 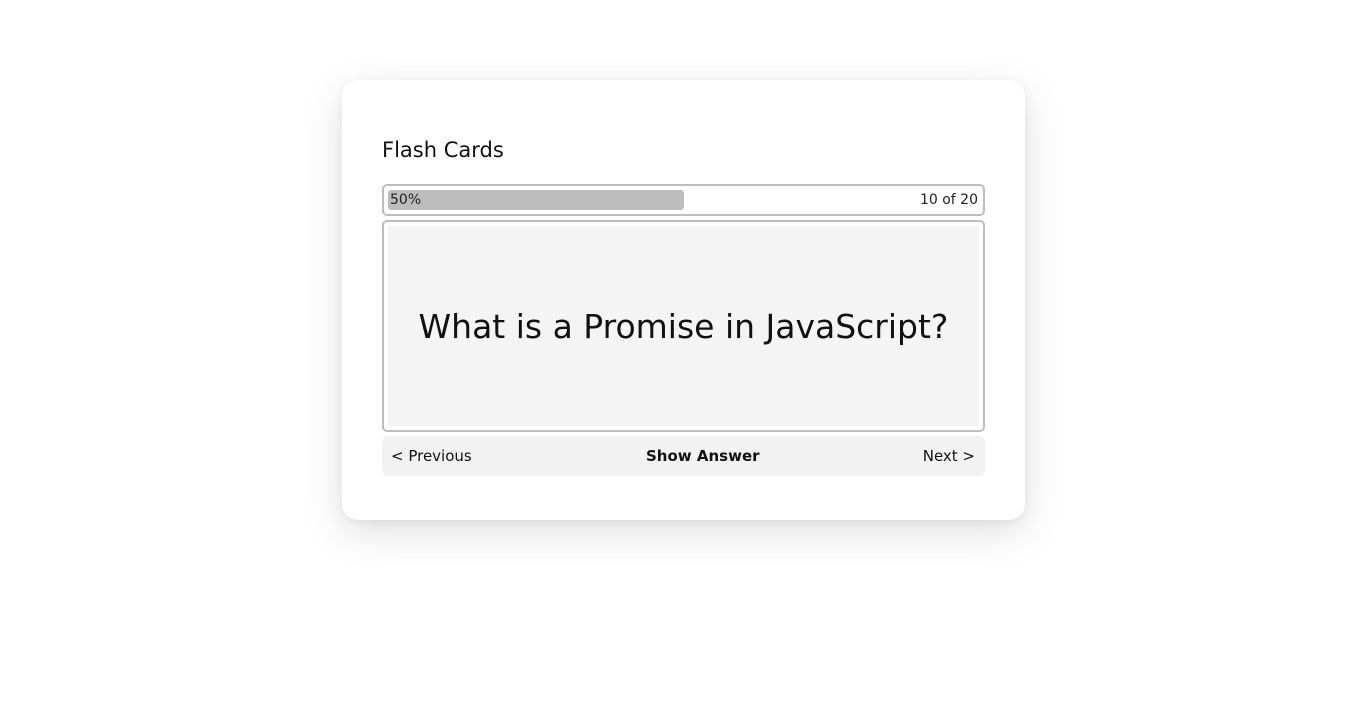 I want to click on card-navigation: < Previous Show Answer Next >, so click(x=683, y=456).